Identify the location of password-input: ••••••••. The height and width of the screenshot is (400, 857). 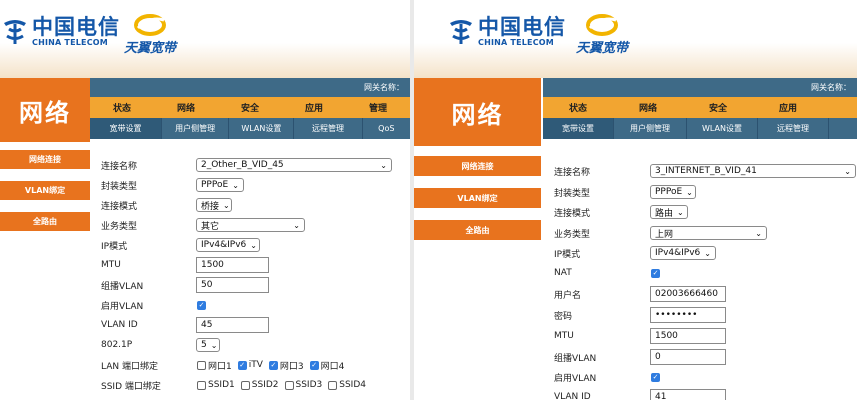
(688, 315).